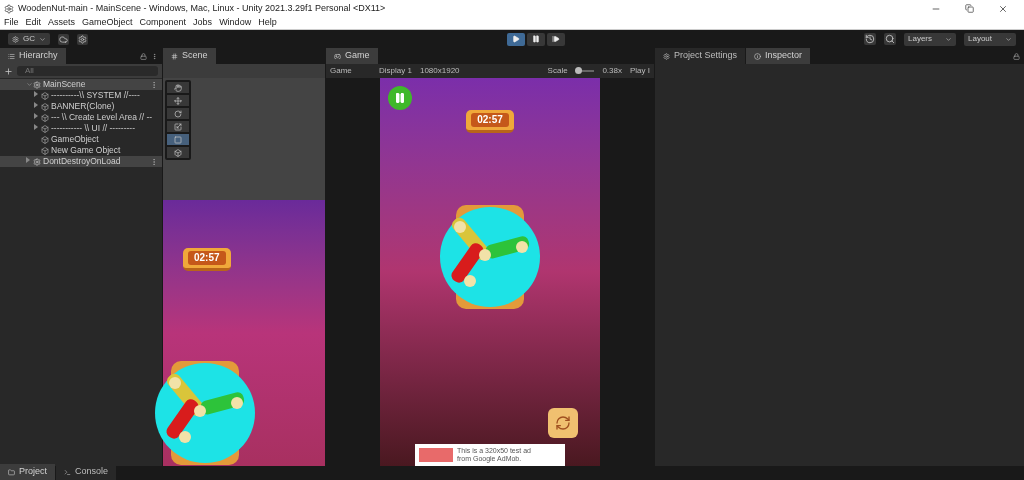 The image size is (1024, 480). What do you see at coordinates (8, 71) in the screenshot?
I see `add-icon` at bounding box center [8, 71].